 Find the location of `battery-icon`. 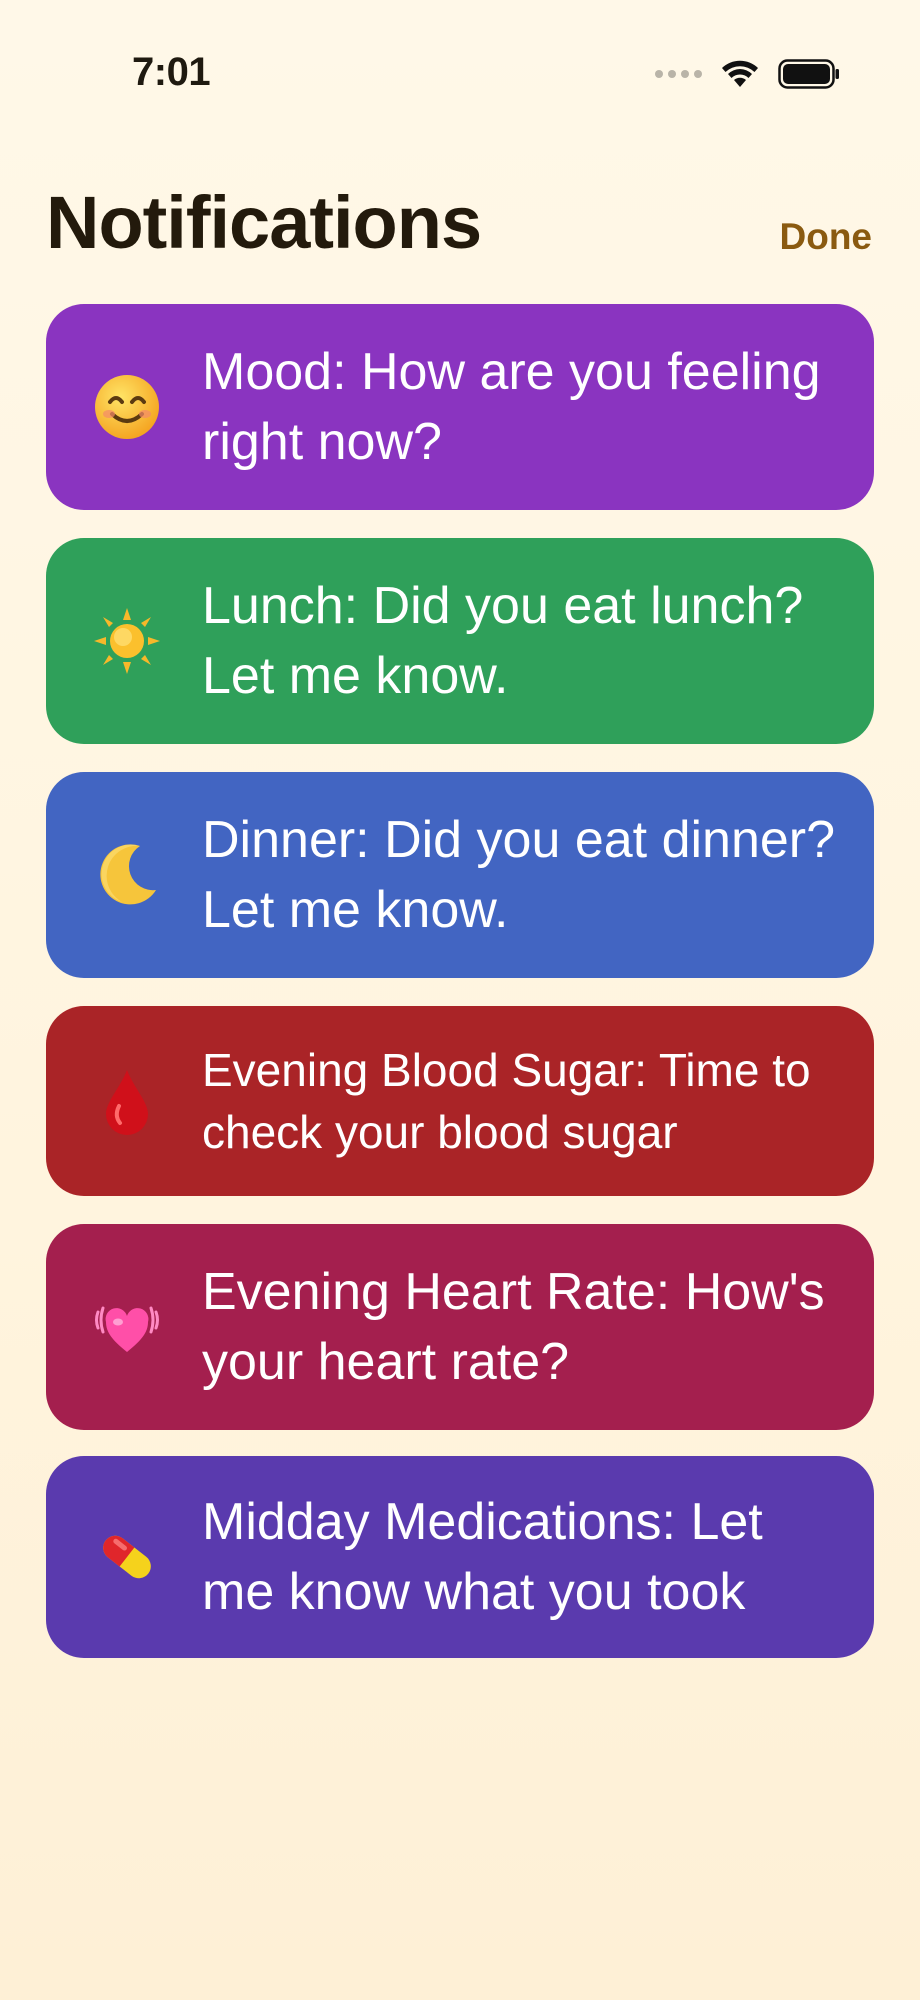

battery-icon is located at coordinates (808, 74).